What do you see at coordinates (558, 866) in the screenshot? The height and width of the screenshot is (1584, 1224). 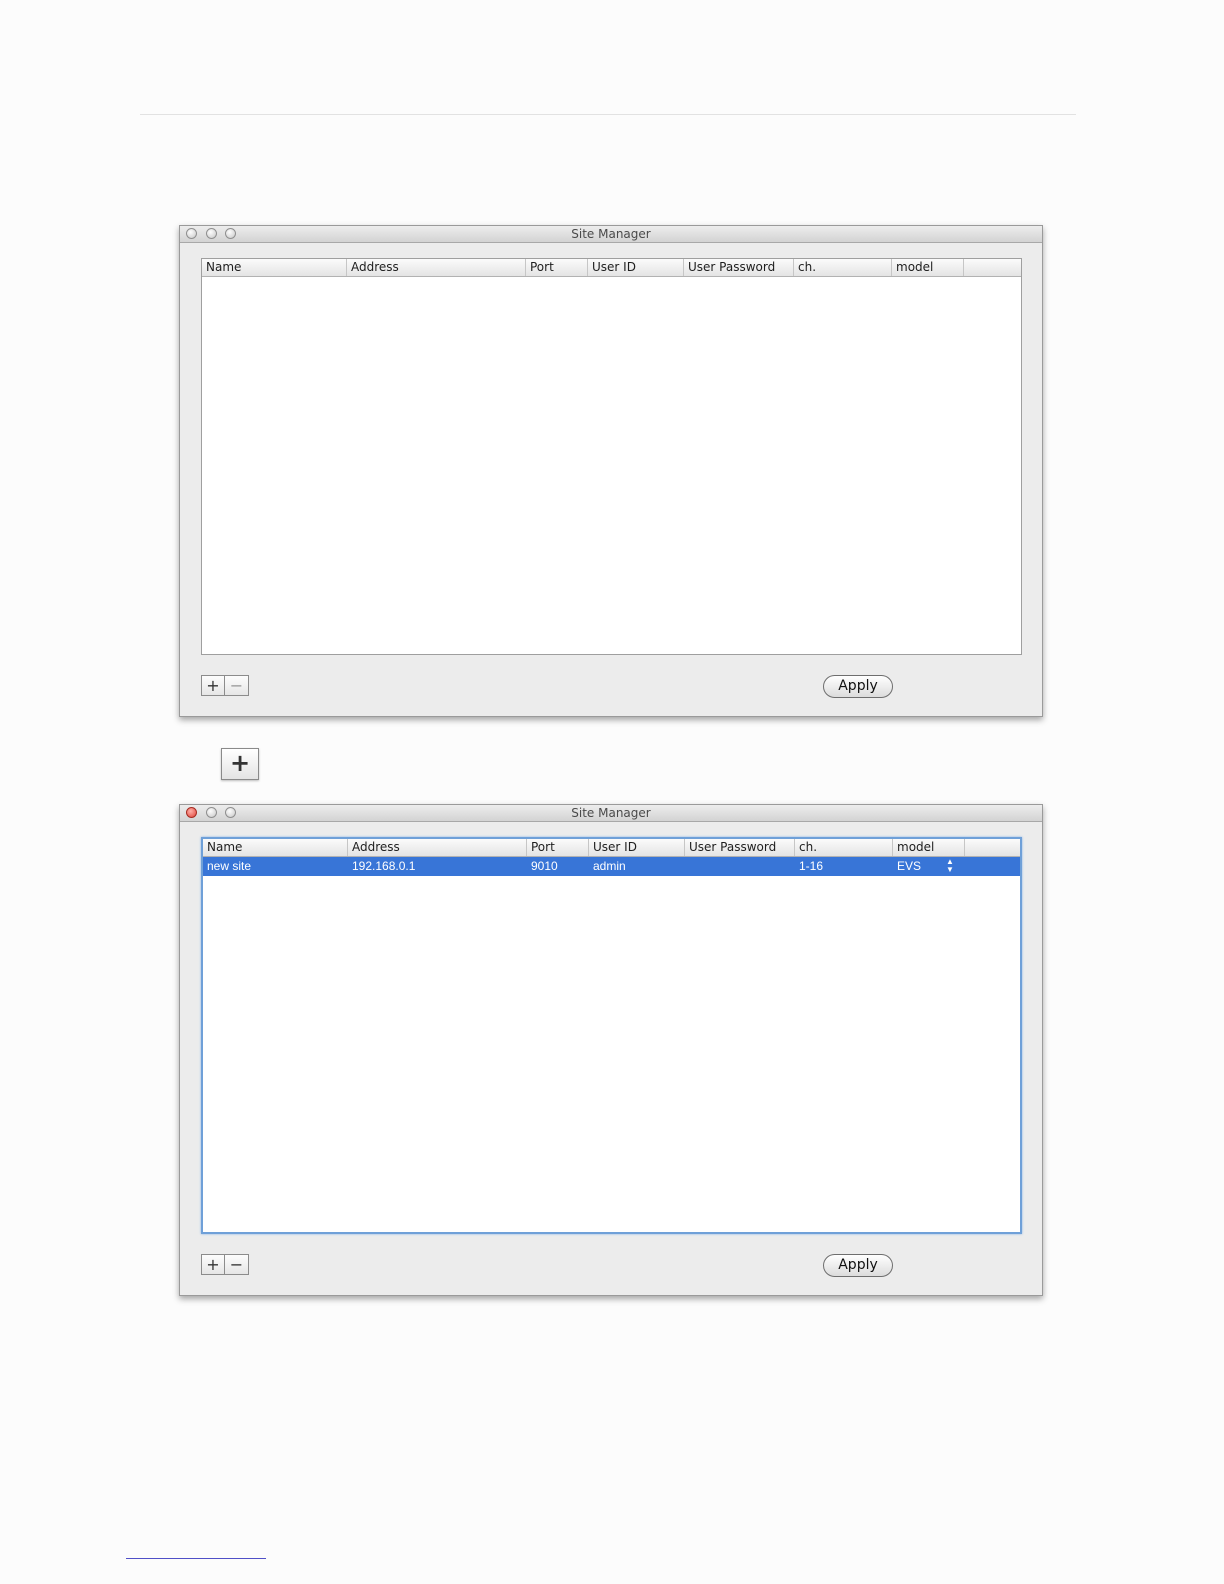 I see `cell-port: 9010` at bounding box center [558, 866].